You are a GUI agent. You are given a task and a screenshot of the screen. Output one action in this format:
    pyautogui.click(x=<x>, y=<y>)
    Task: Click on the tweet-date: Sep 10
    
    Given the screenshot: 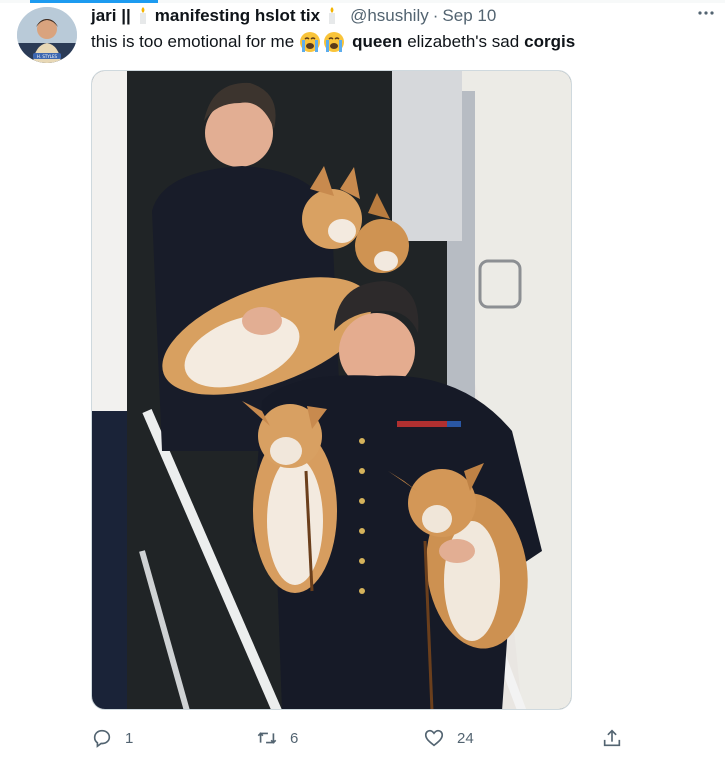 What is the action you would take?
    pyautogui.click(x=469, y=16)
    